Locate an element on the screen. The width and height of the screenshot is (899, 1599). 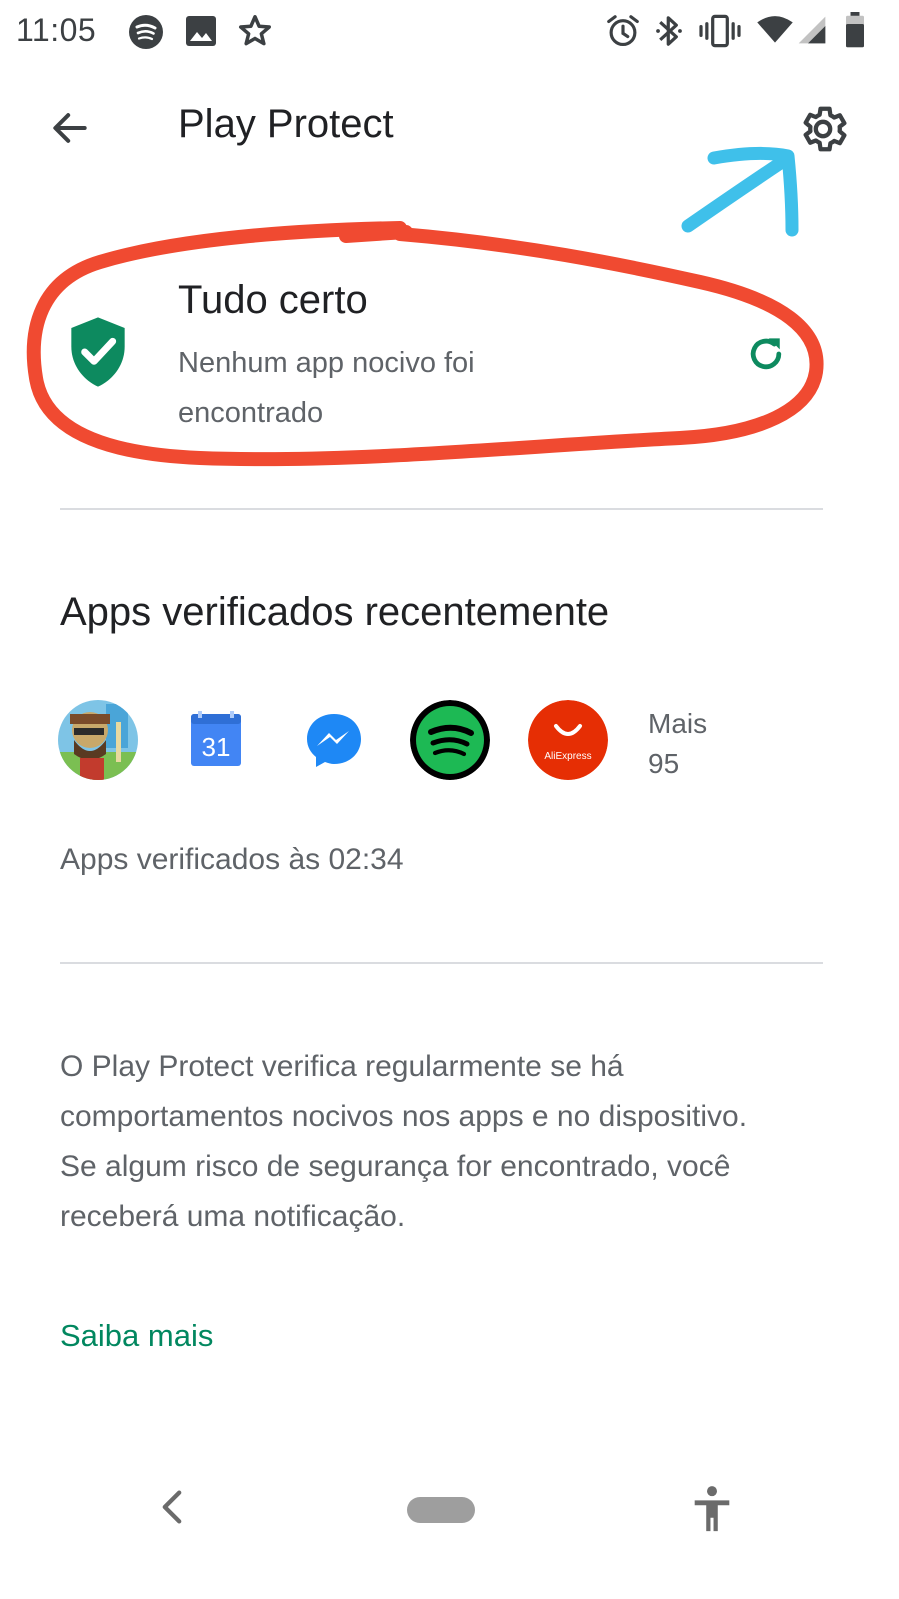
aliexpress-app-icon: AliExpress is located at coordinates (568, 740).